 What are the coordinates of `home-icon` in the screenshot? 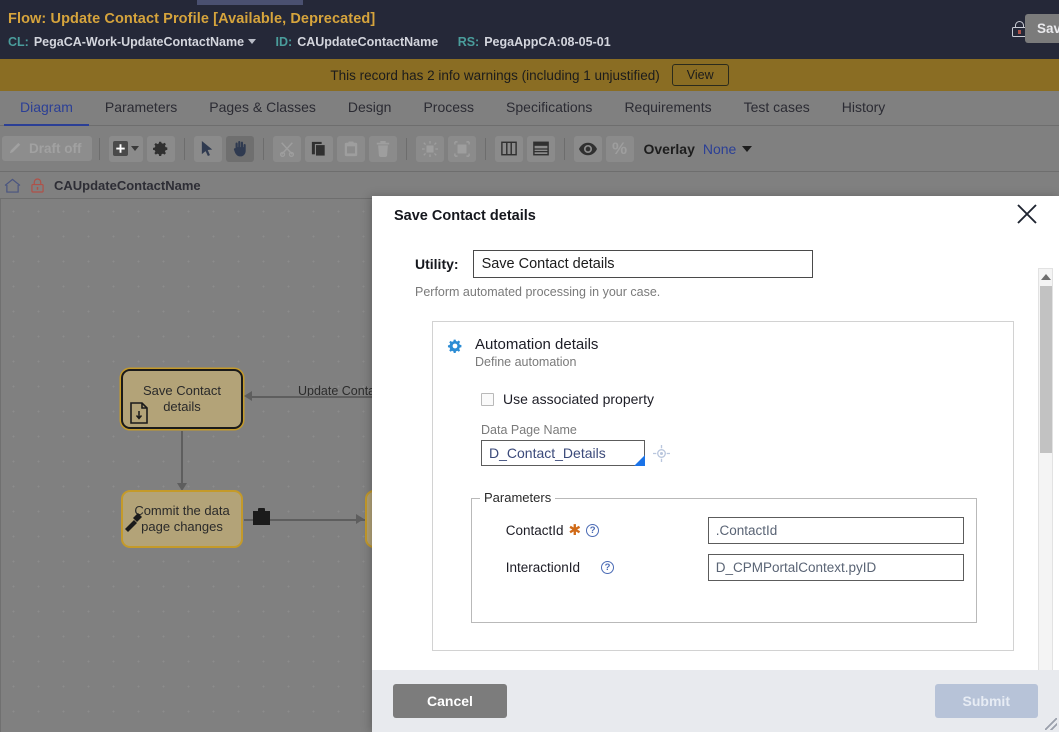 It's located at (12, 185).